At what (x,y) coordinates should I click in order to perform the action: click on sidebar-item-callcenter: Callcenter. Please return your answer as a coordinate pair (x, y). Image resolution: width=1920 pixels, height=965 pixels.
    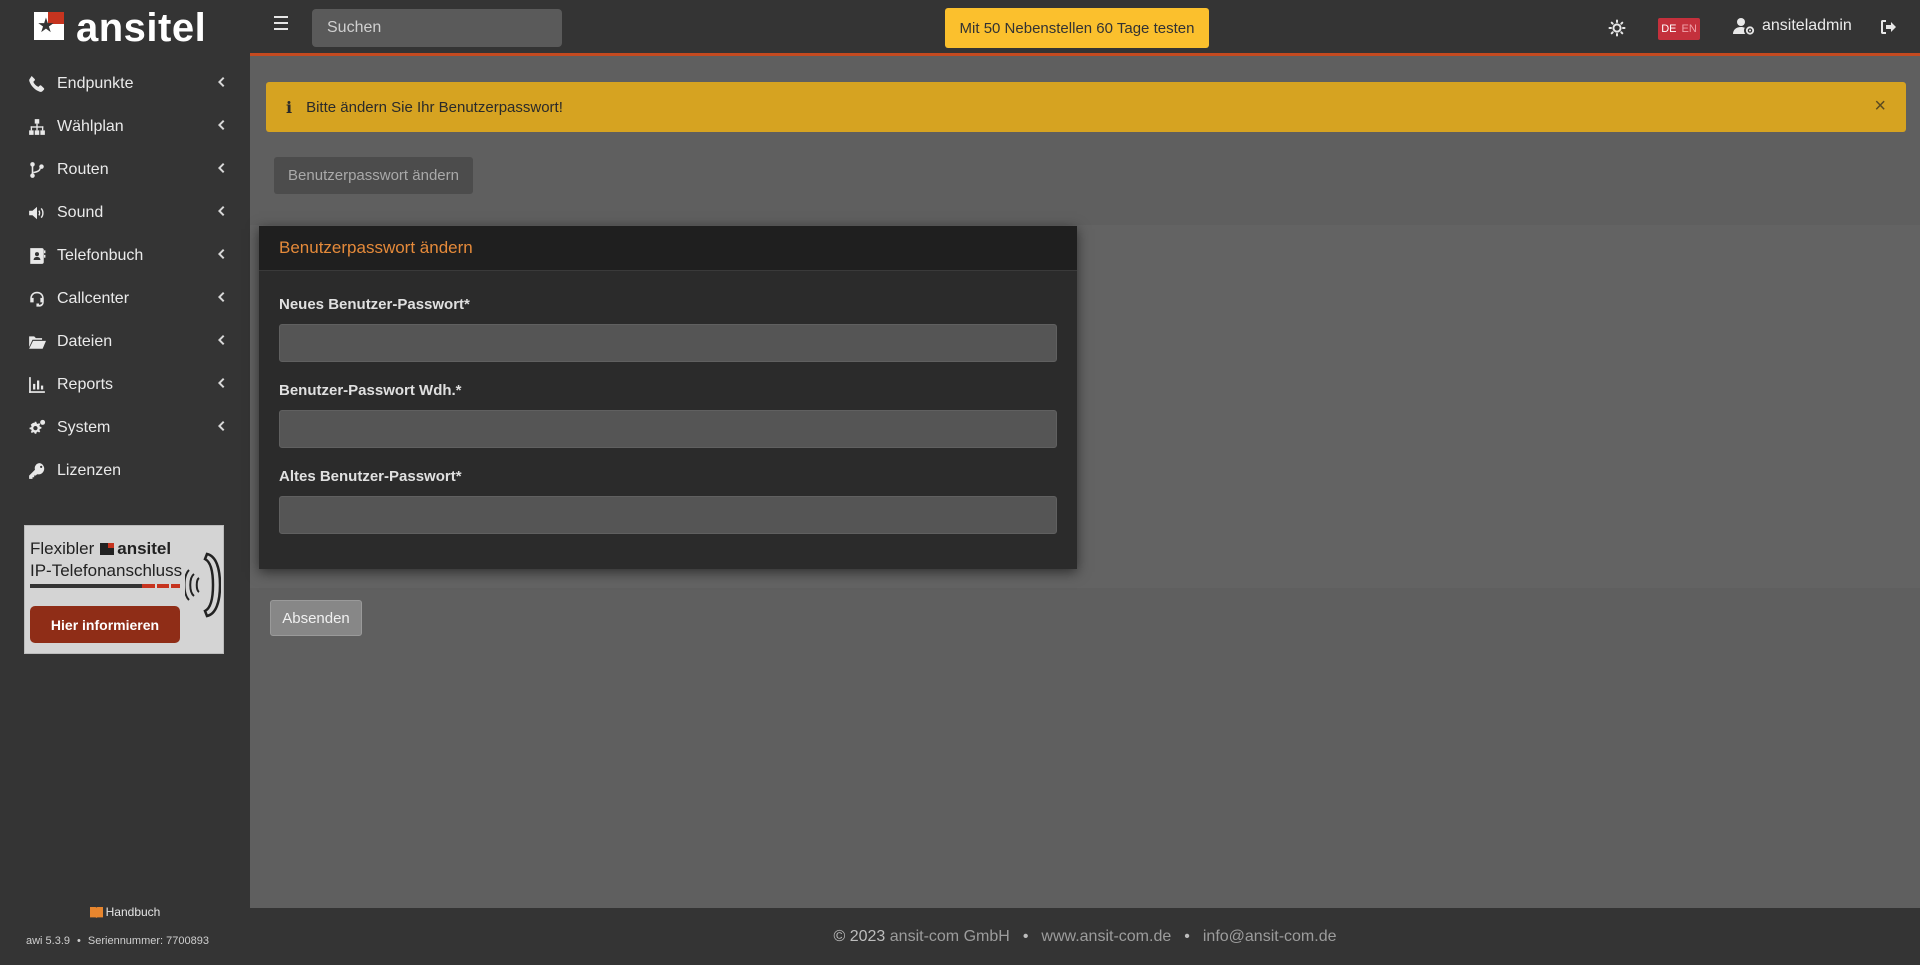
    Looking at the image, I should click on (125, 298).